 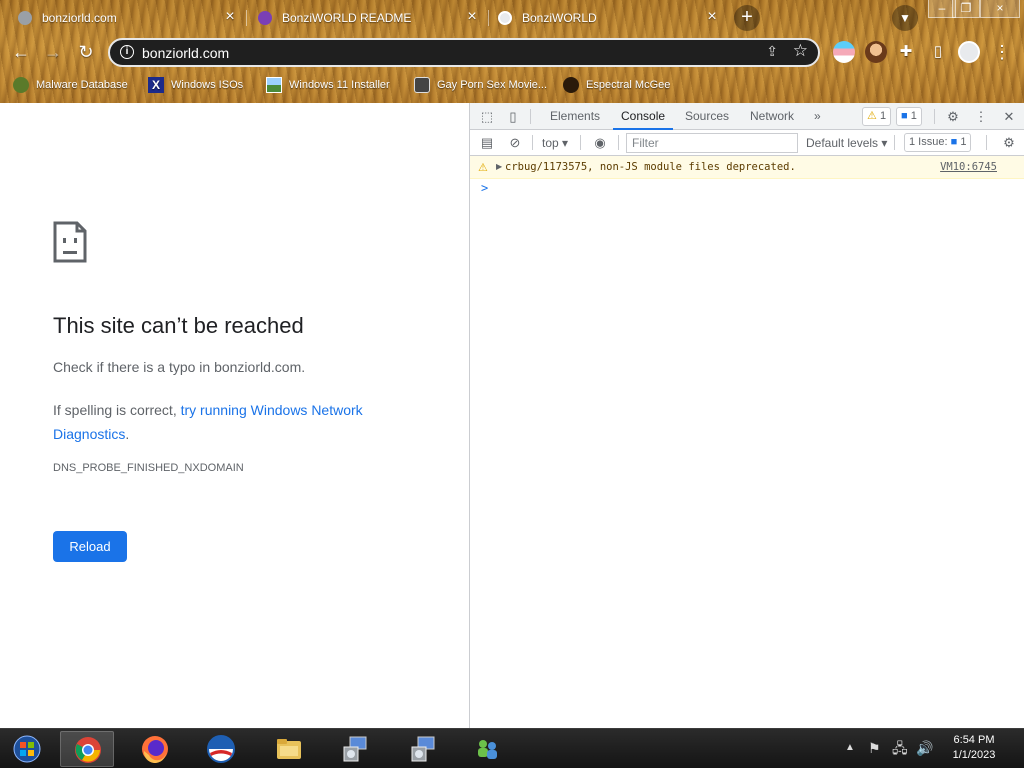 What do you see at coordinates (90, 546) in the screenshot?
I see `reload-button: Reload` at bounding box center [90, 546].